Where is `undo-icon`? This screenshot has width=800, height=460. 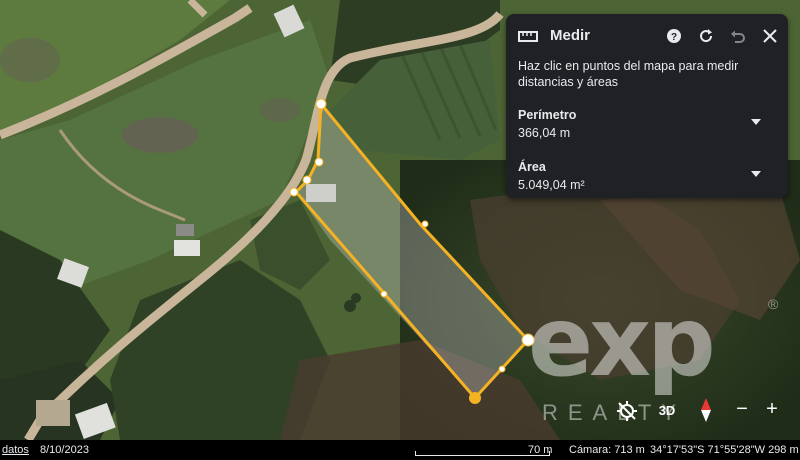
undo-icon is located at coordinates (738, 36).